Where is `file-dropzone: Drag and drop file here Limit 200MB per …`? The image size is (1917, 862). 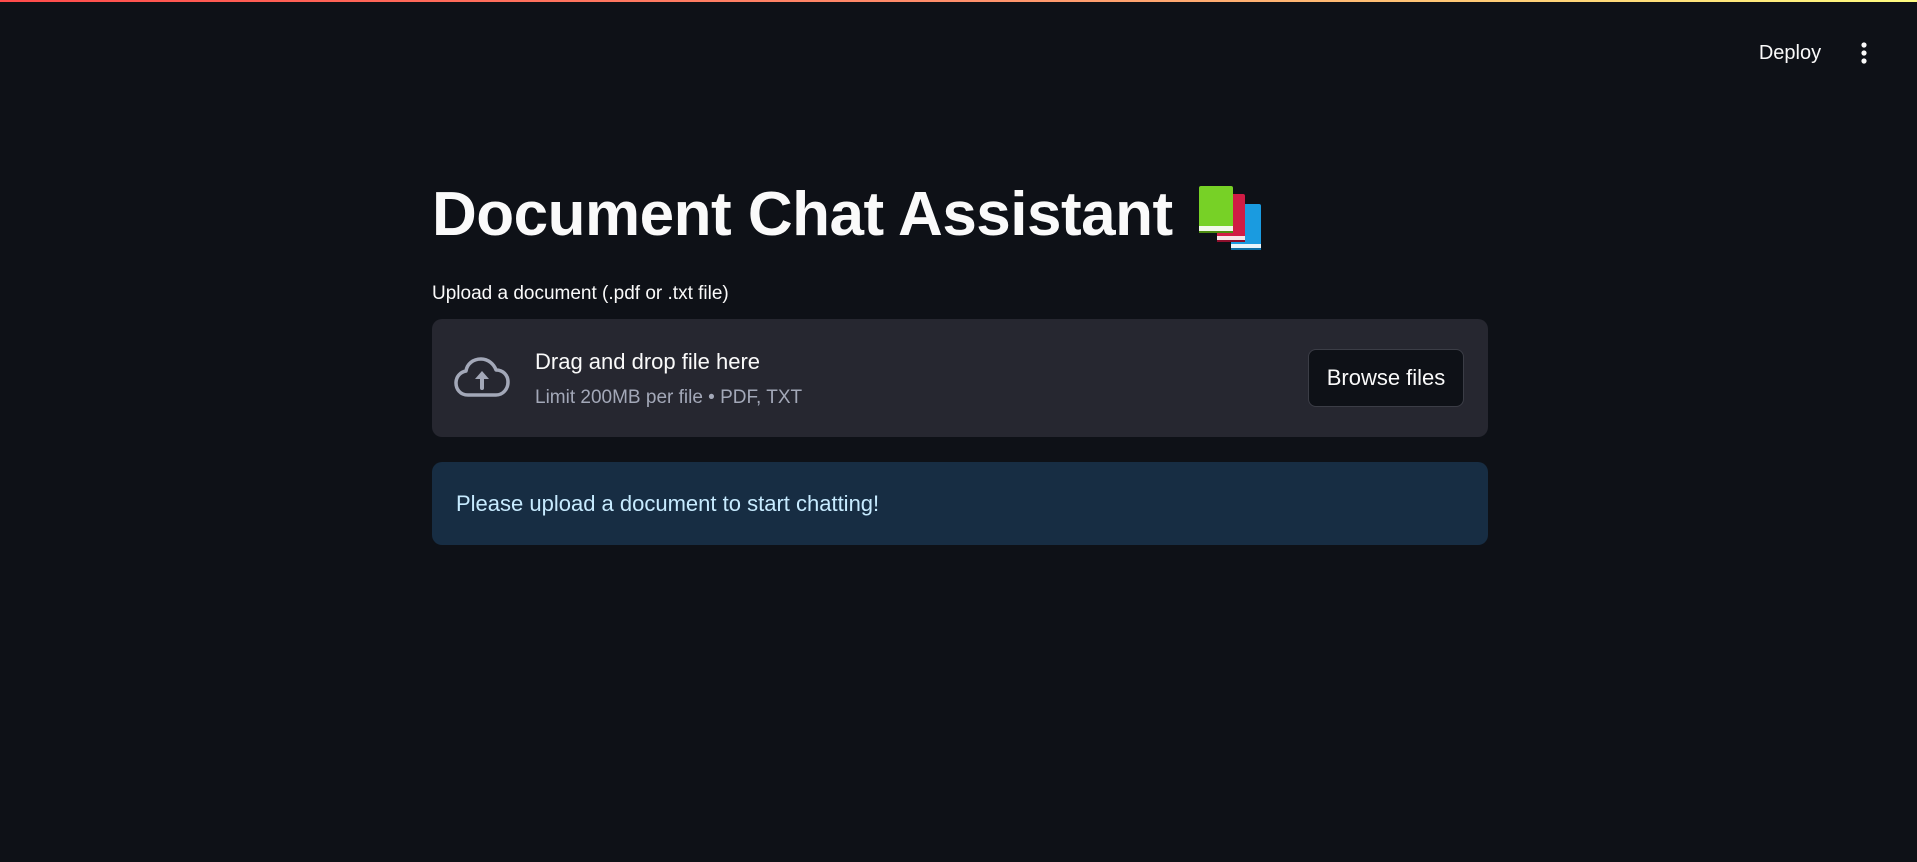 file-dropzone: Drag and drop file here Limit 200MB per … is located at coordinates (960, 378).